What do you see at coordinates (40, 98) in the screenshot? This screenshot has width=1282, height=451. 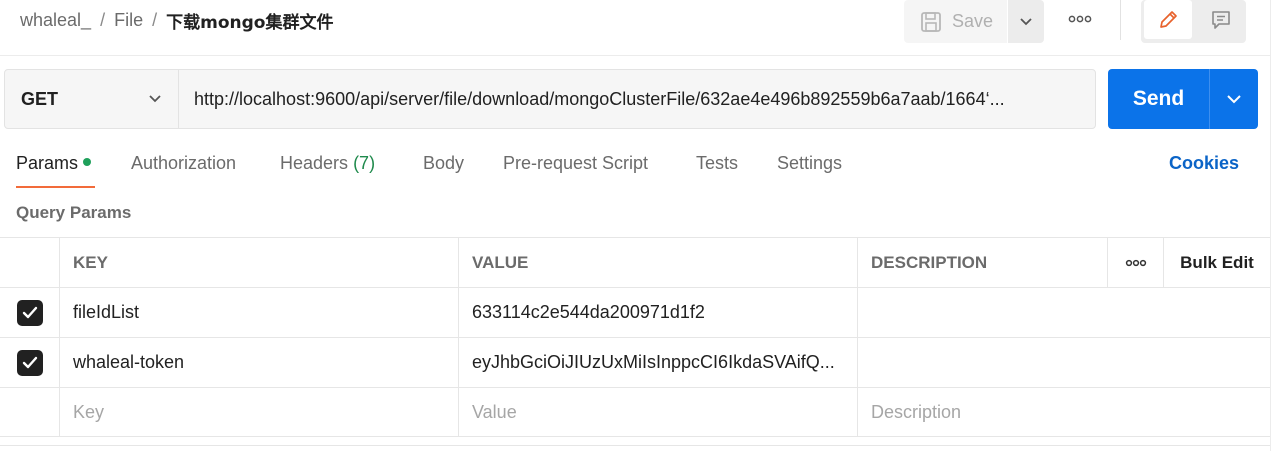 I see `method-label: GET` at bounding box center [40, 98].